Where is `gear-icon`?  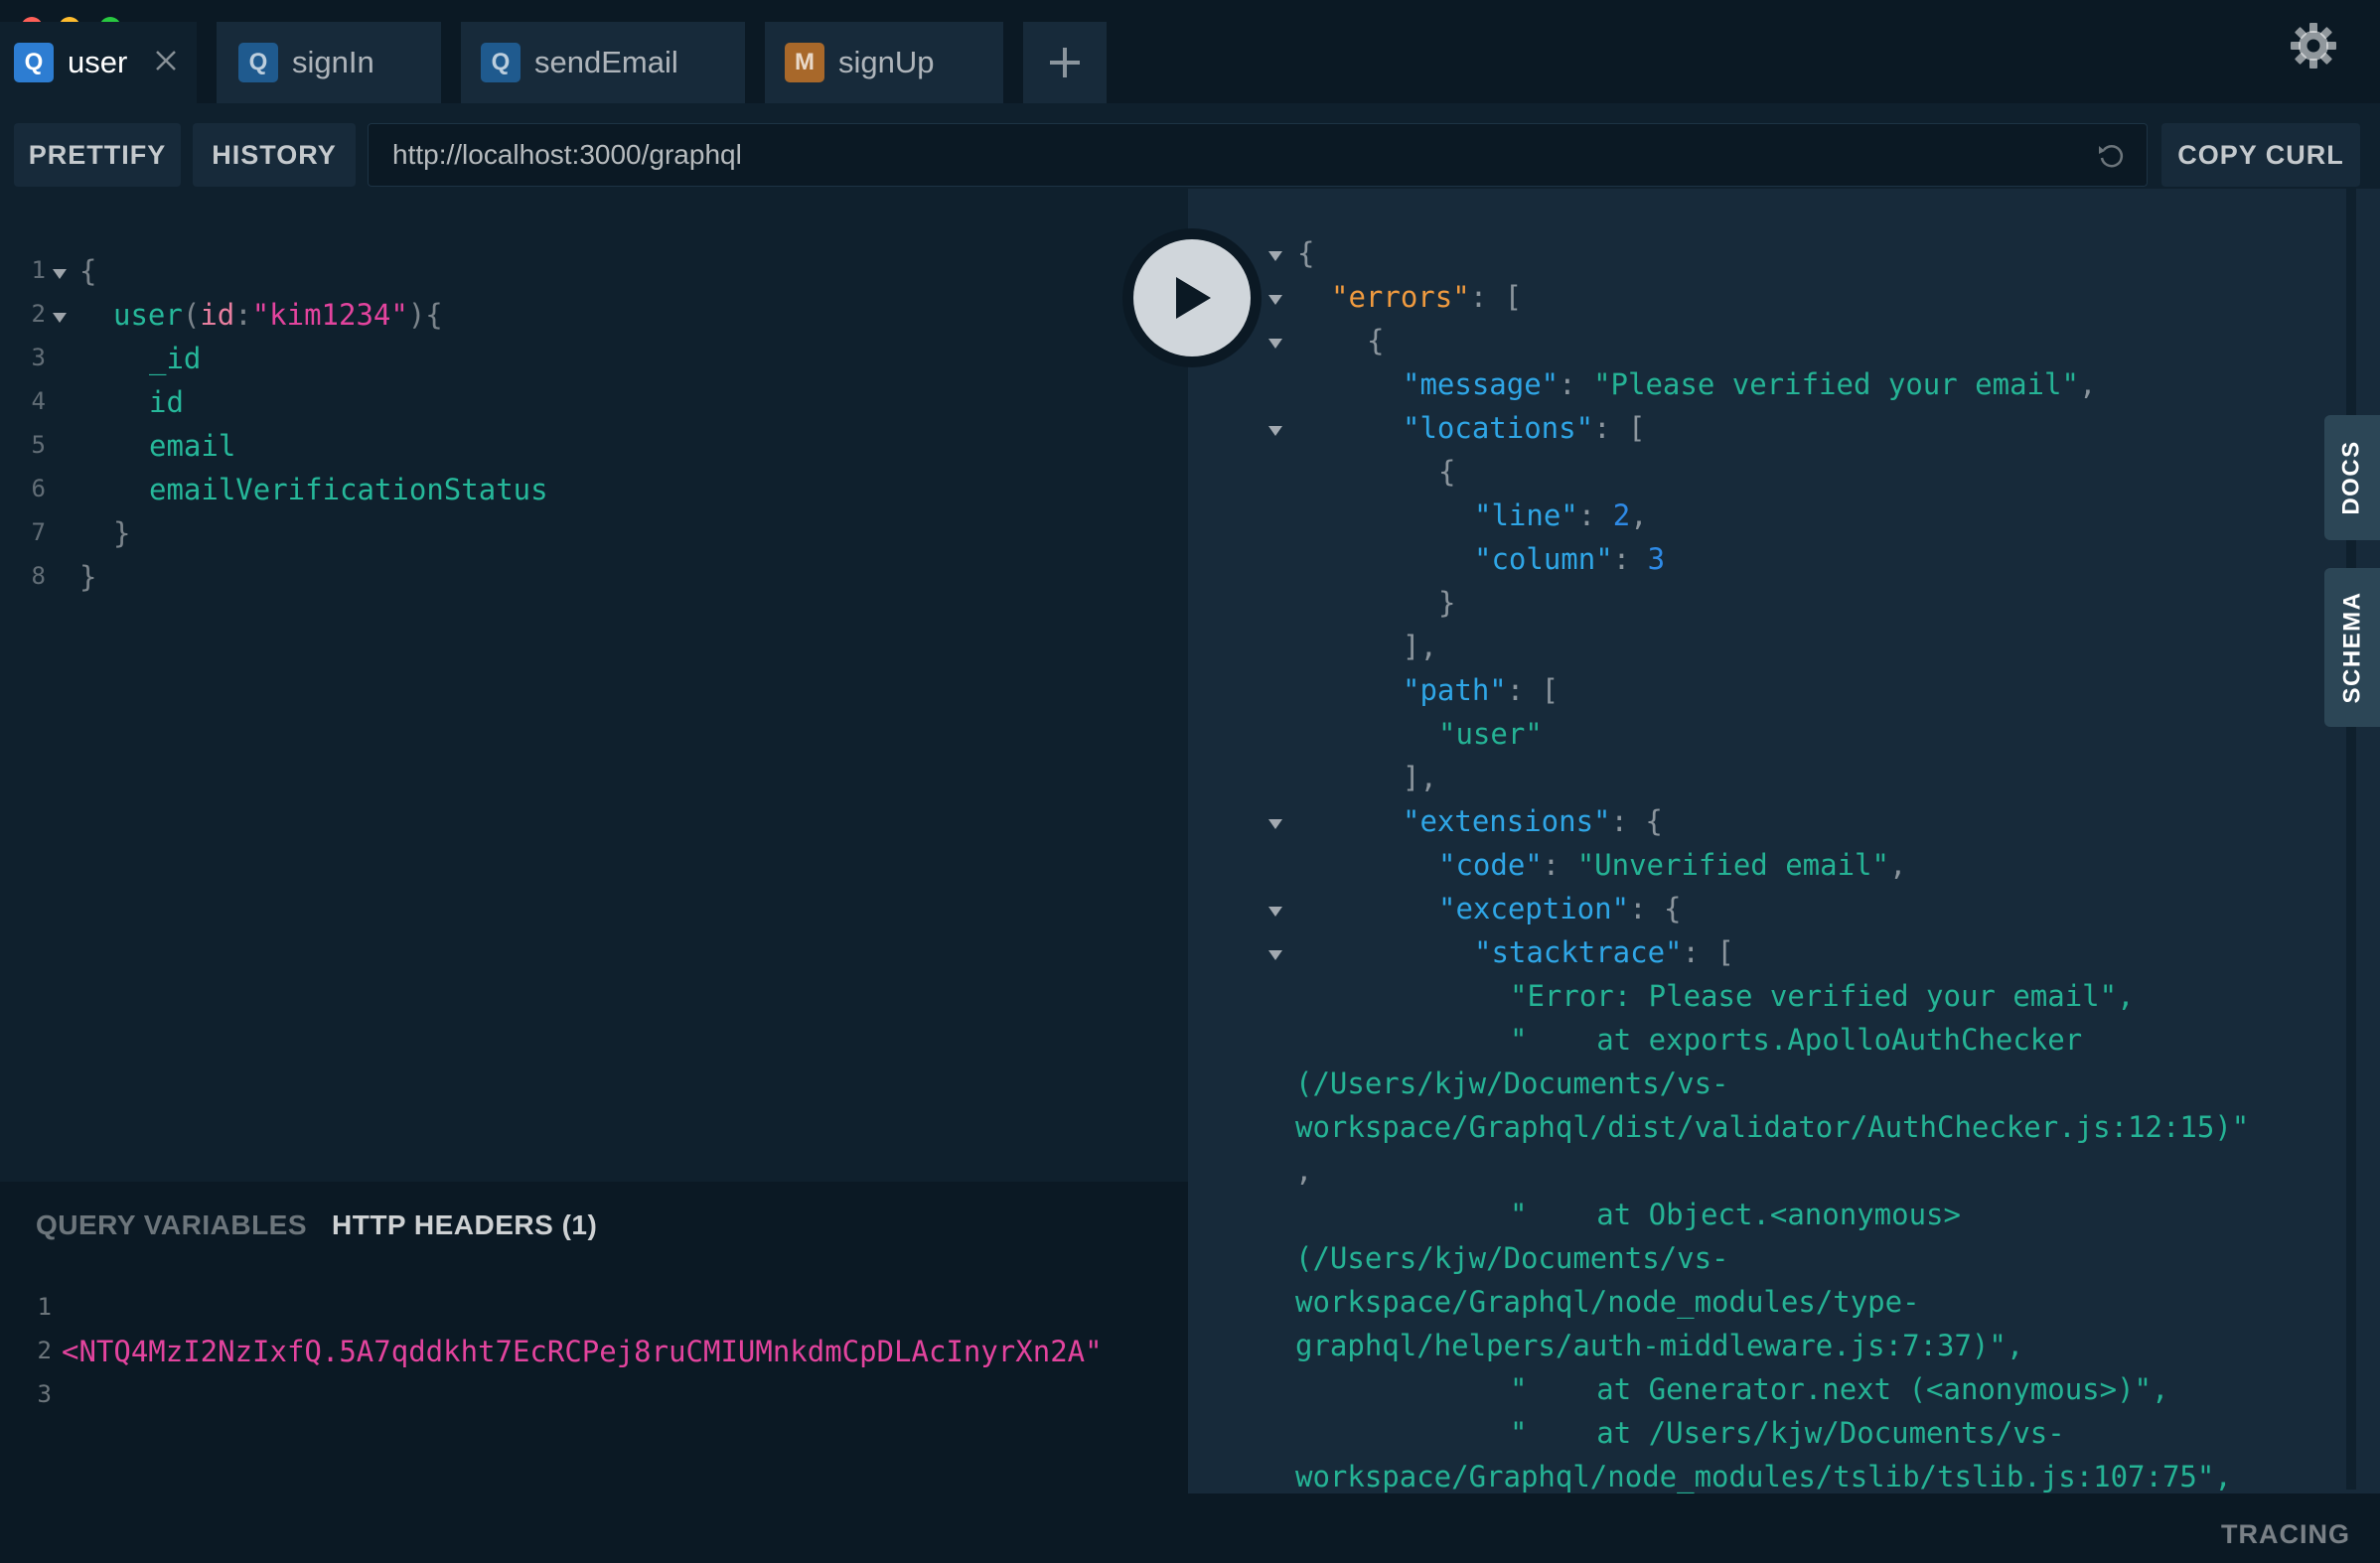
gear-icon is located at coordinates (2313, 46).